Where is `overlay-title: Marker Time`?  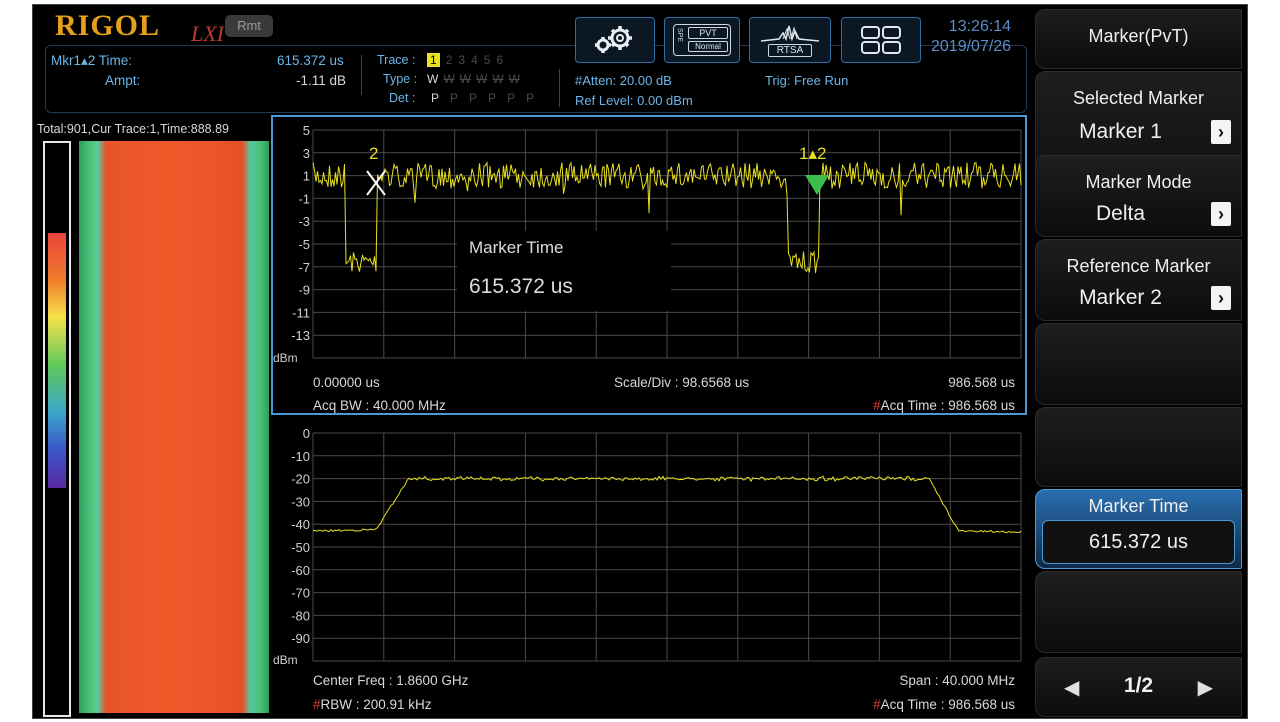
overlay-title: Marker Time is located at coordinates (516, 247).